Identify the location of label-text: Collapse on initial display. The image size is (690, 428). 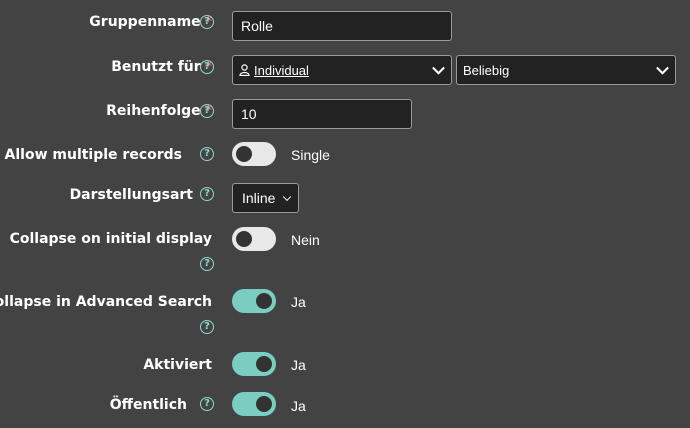
(110, 239).